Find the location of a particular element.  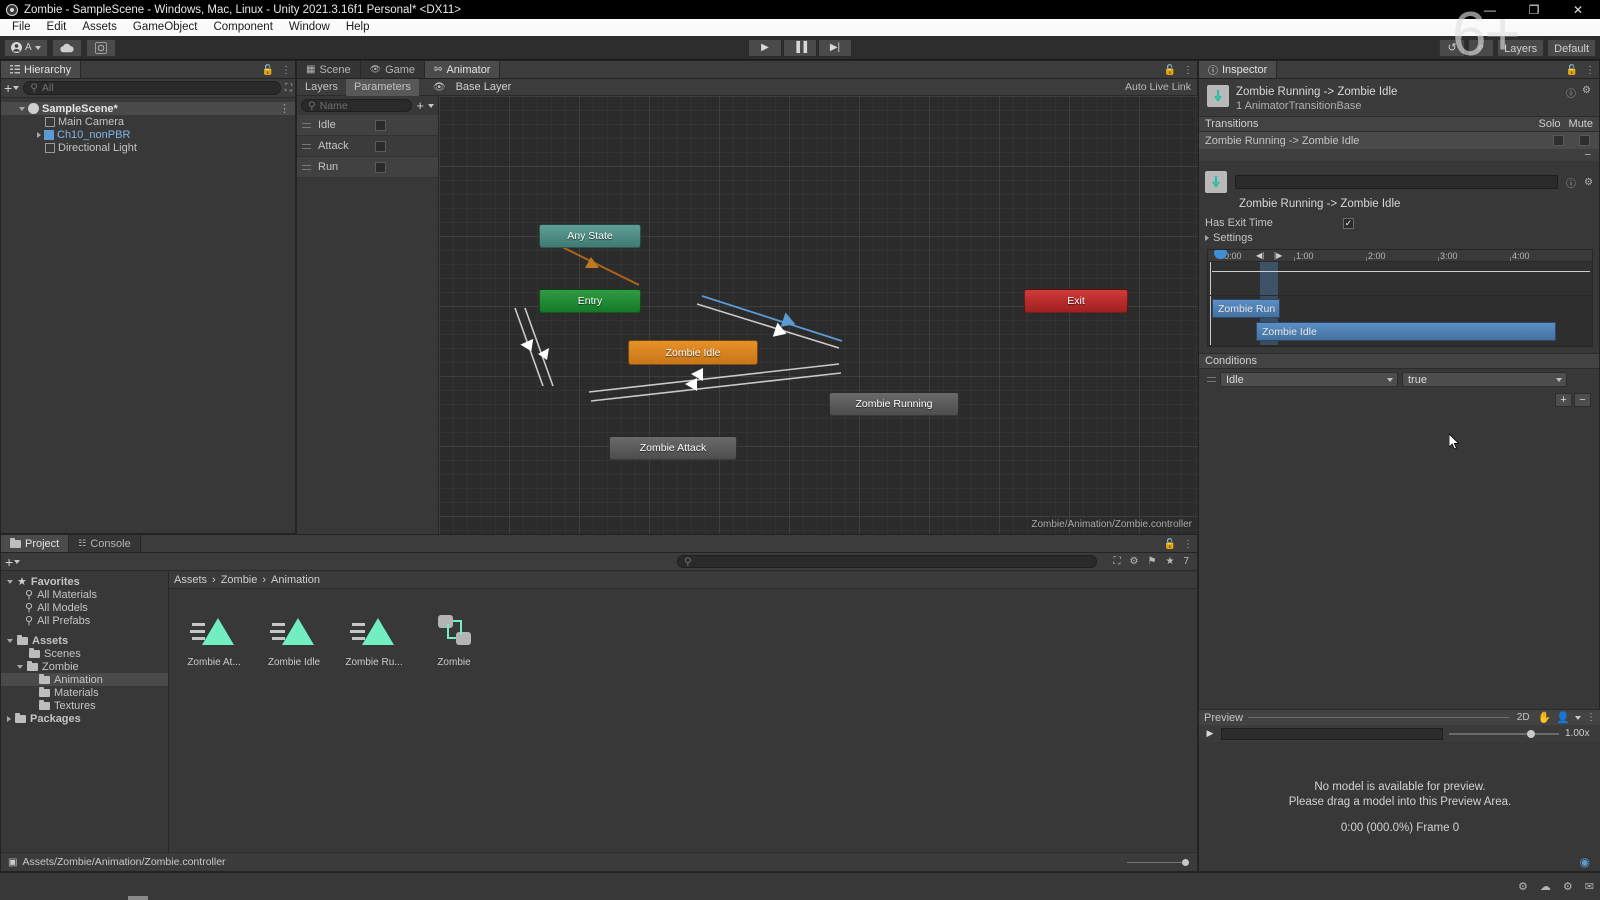

tab-console: ☷ Console is located at coordinates (105, 543).